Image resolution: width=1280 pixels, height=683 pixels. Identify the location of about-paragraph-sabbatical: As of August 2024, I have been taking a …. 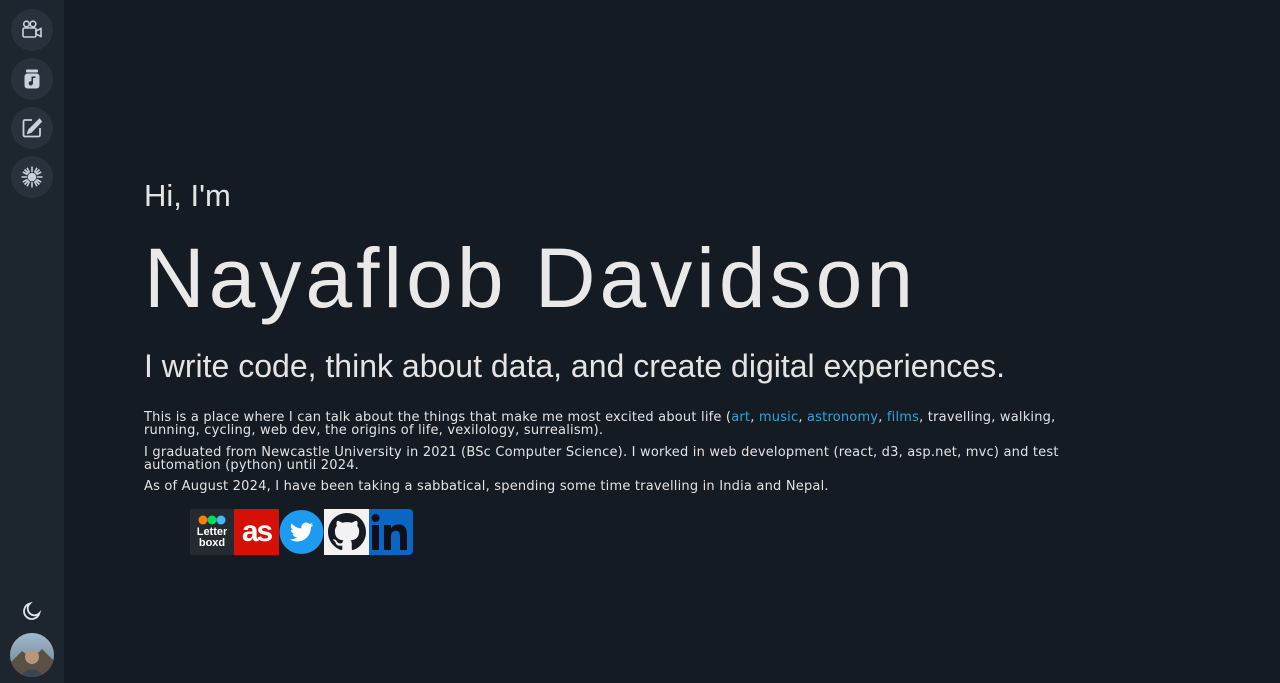
(486, 486).